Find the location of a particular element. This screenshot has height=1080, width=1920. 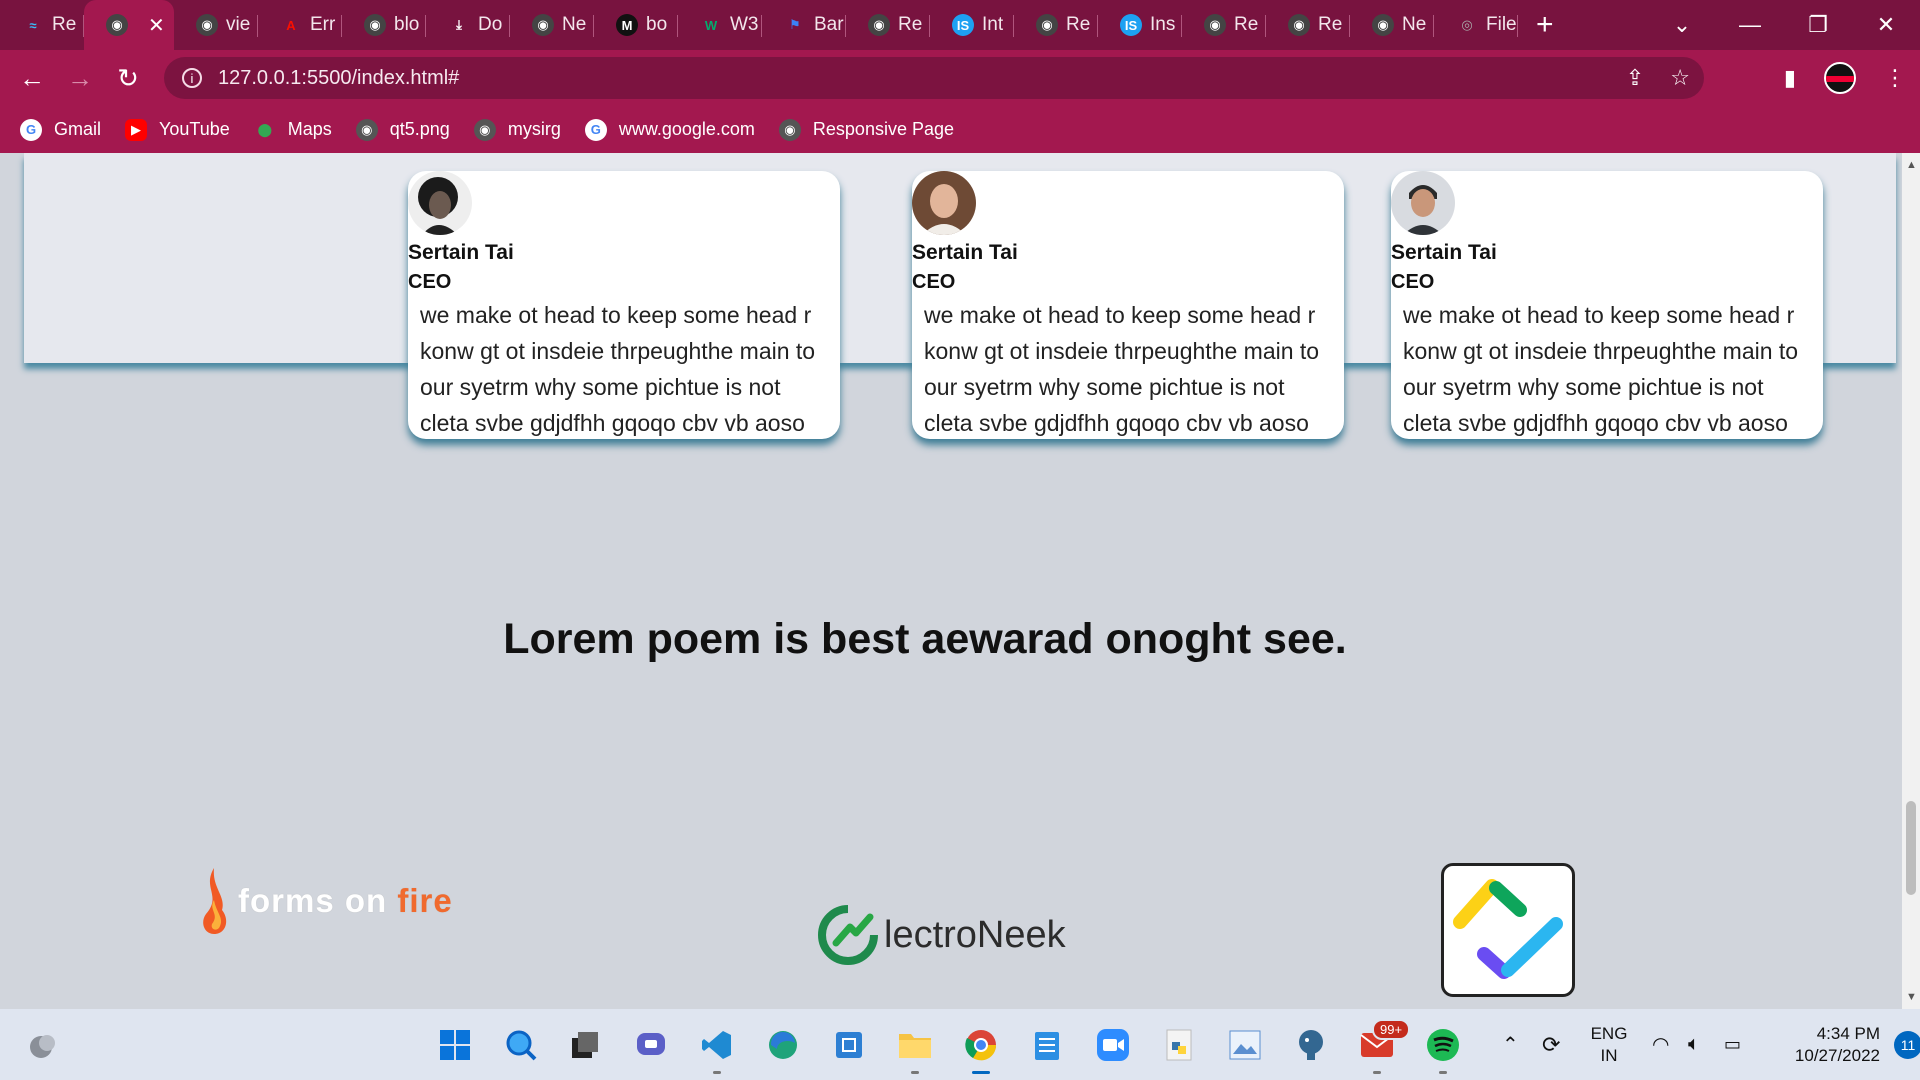

bookmark-label: qt5.png is located at coordinates (419, 129).